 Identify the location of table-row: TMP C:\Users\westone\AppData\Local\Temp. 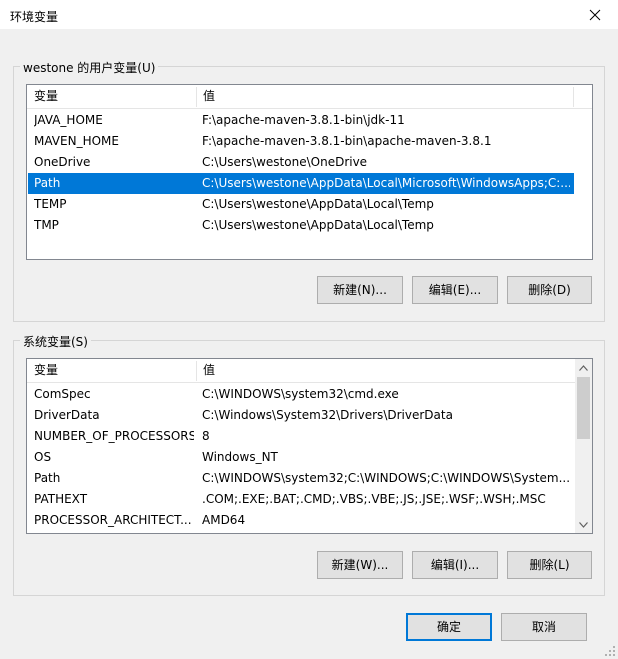
(301, 225).